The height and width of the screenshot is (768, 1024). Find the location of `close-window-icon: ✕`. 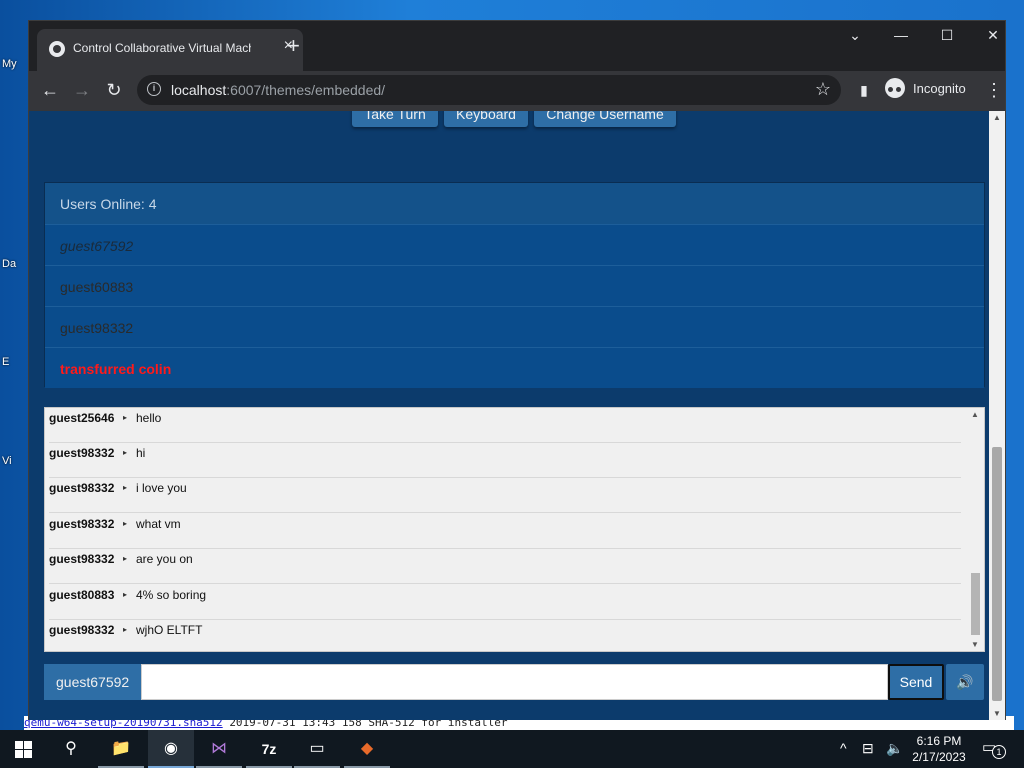

close-window-icon: ✕ is located at coordinates (993, 35).